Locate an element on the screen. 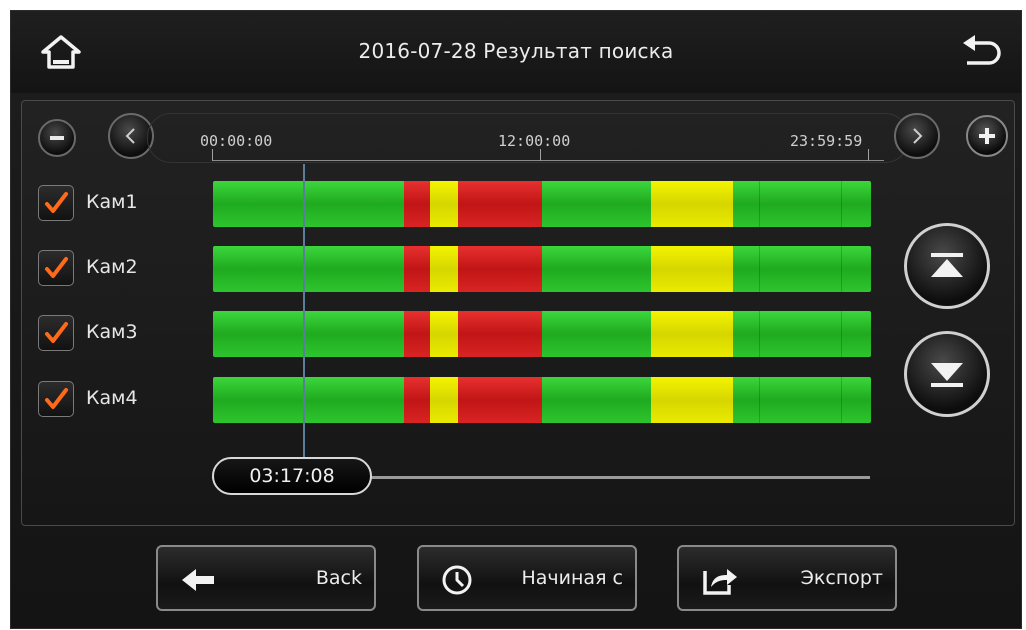 The width and height of the screenshot is (1026, 630). tick-label-mid: 12:00:00 is located at coordinates (534, 141).